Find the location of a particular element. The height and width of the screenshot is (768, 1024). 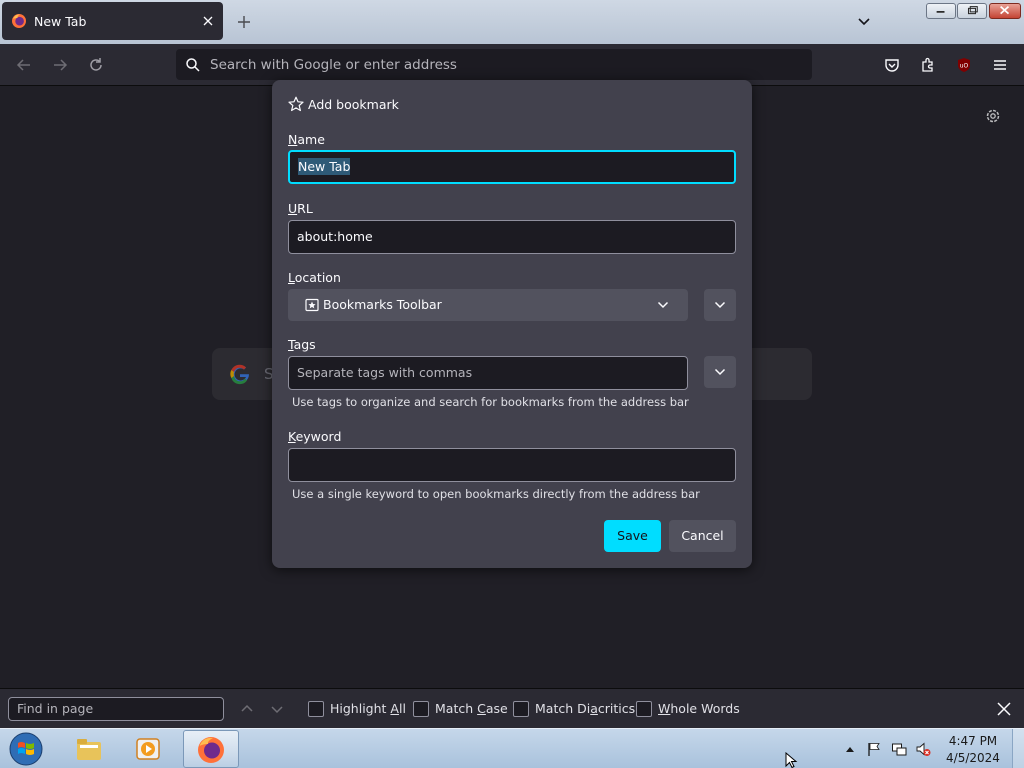

media-player-icon is located at coordinates (148, 749).